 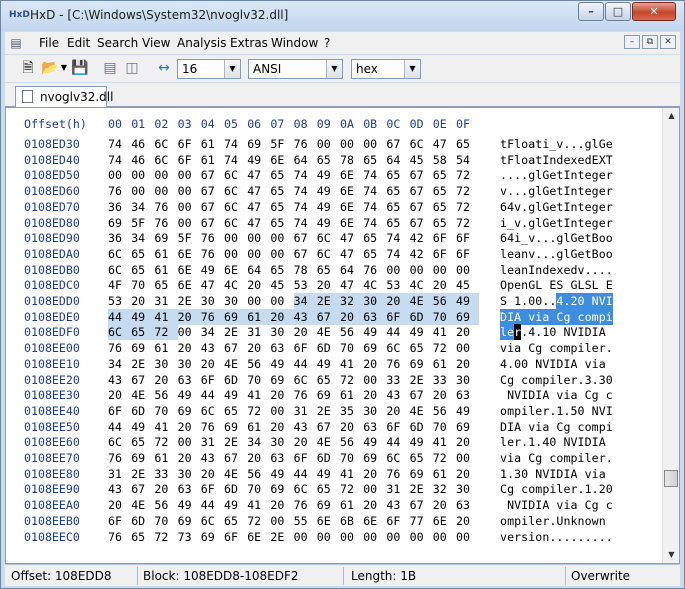 I want to click on text-char: r, so click(x=609, y=191).